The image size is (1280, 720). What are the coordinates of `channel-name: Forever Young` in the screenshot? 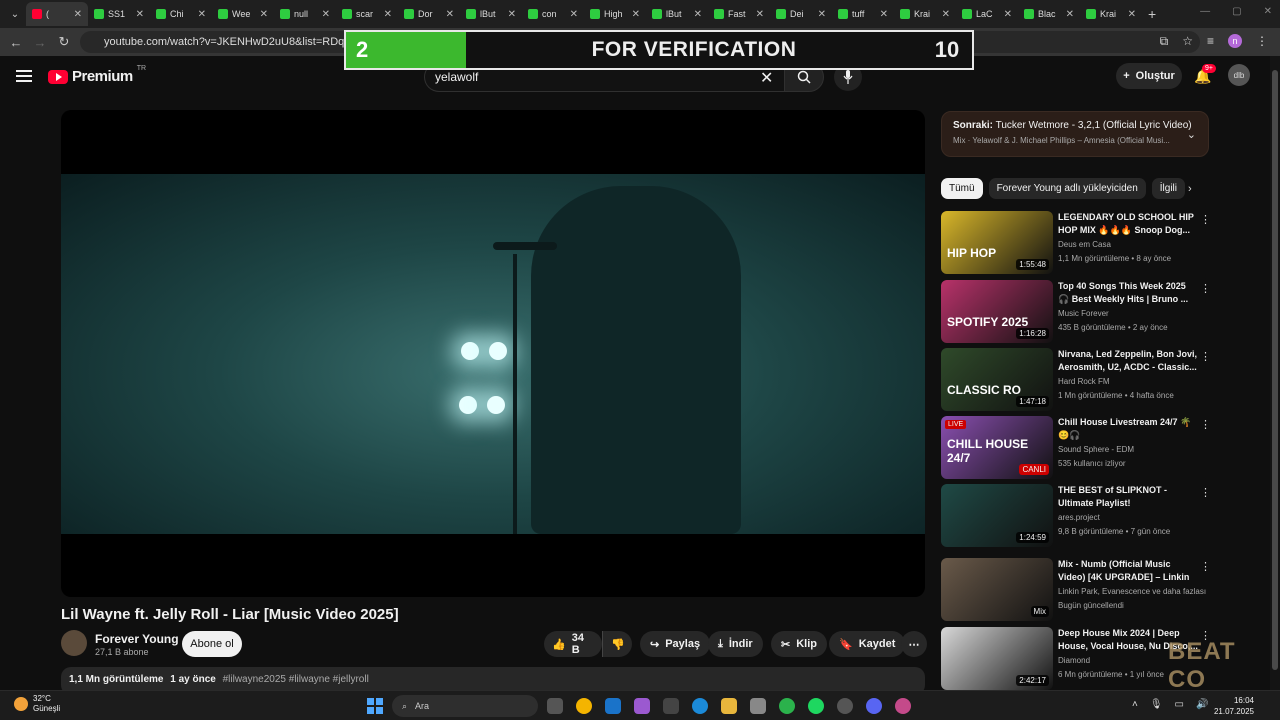 It's located at (137, 639).